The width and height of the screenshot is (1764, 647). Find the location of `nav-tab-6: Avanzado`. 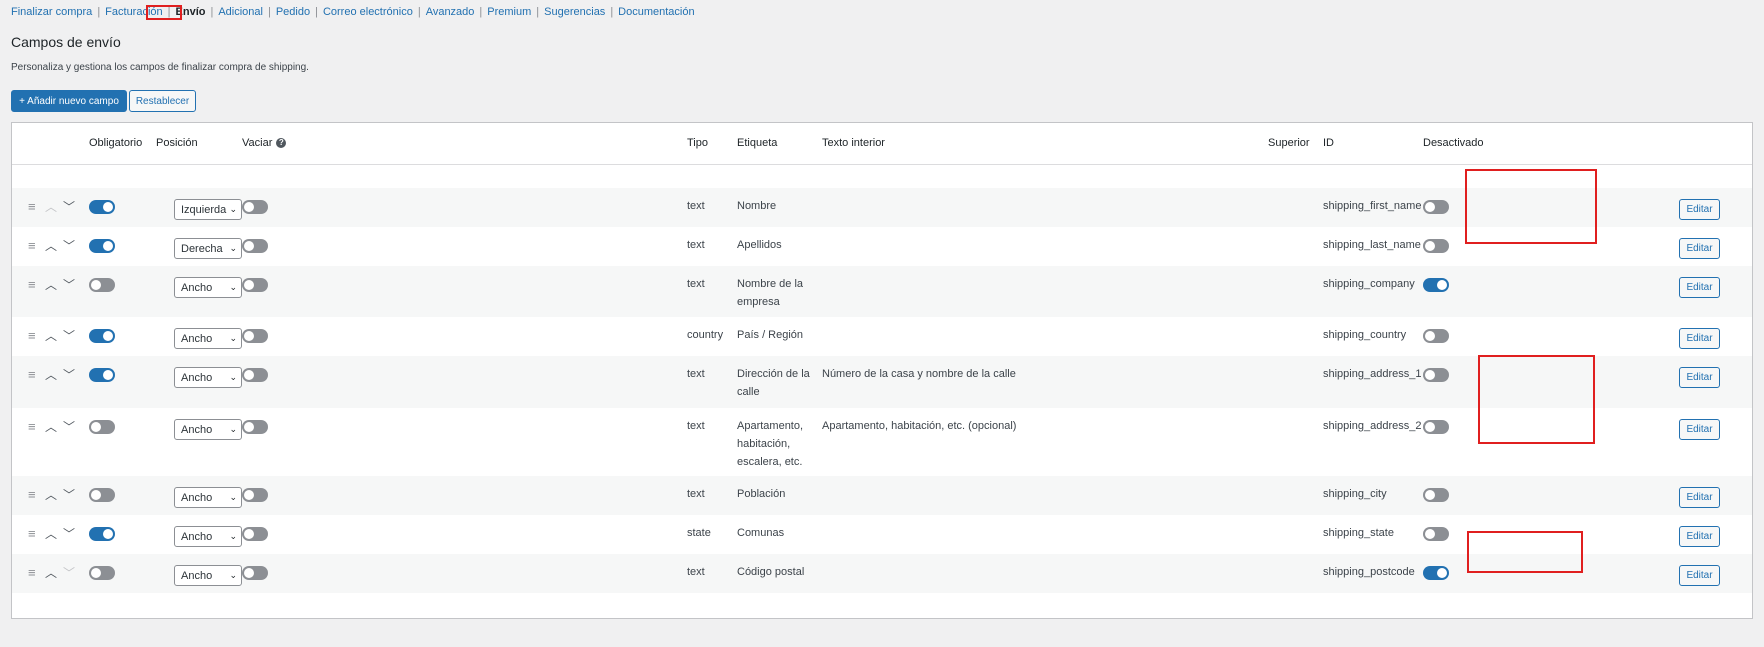

nav-tab-6: Avanzado is located at coordinates (450, 12).